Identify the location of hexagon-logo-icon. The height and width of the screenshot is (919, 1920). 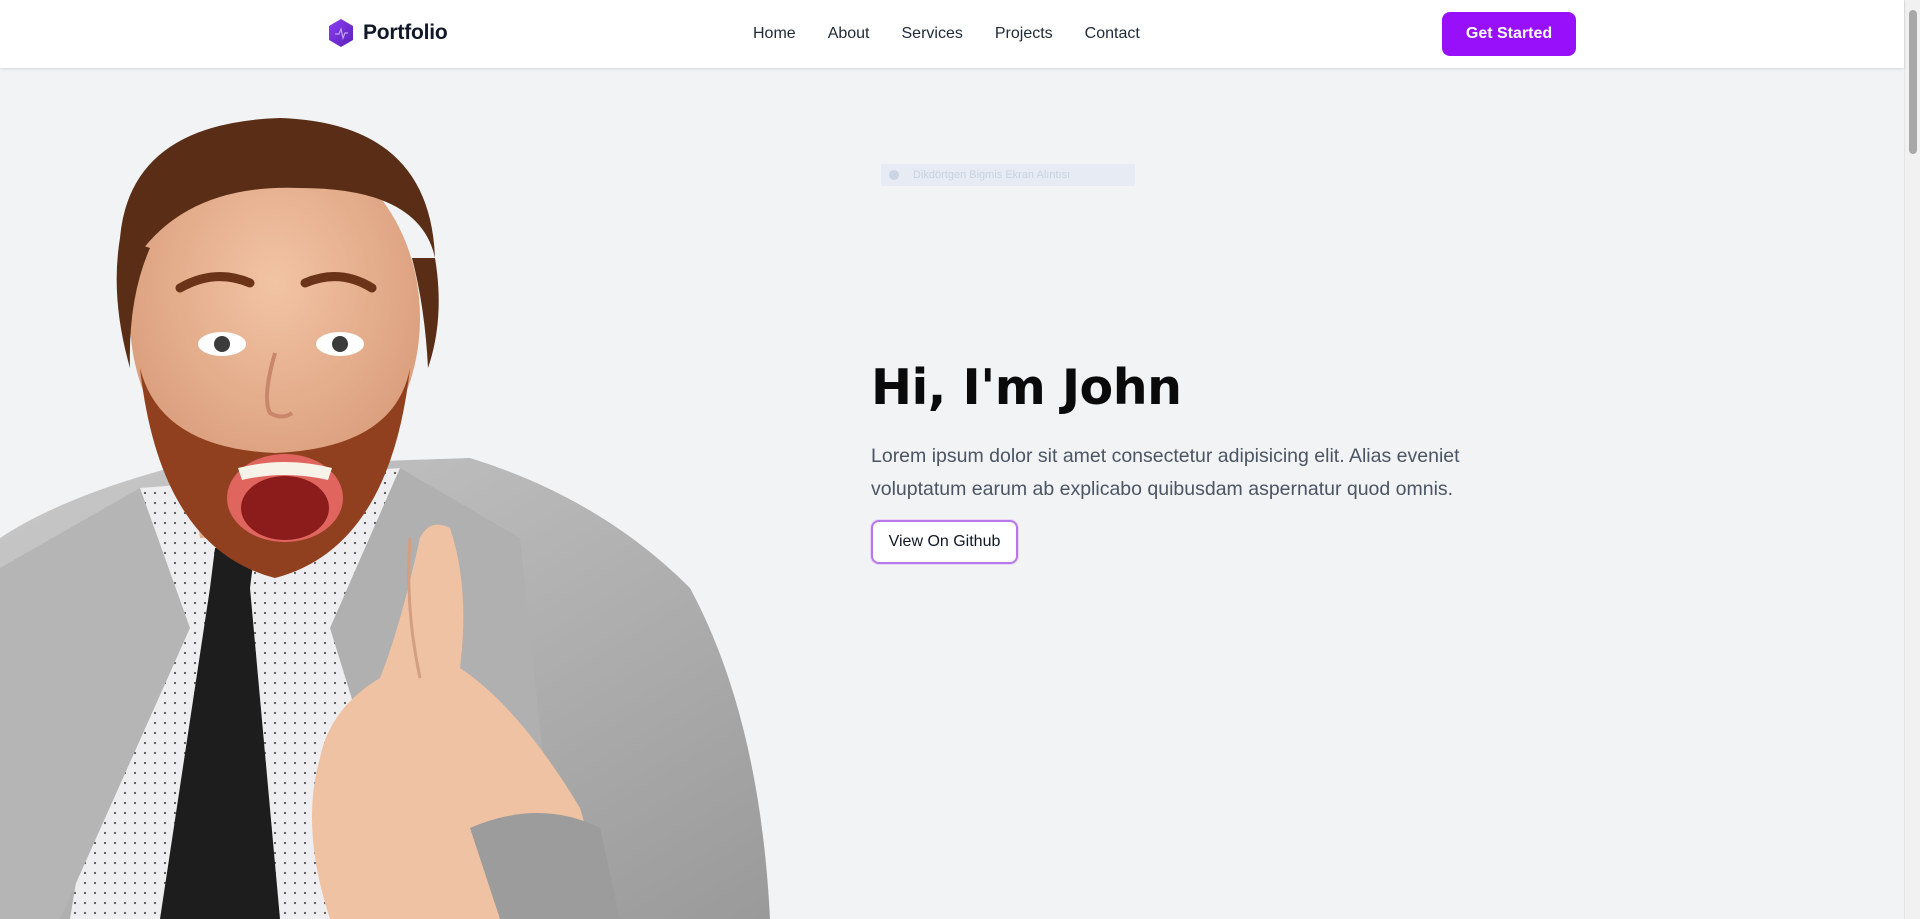
(341, 33).